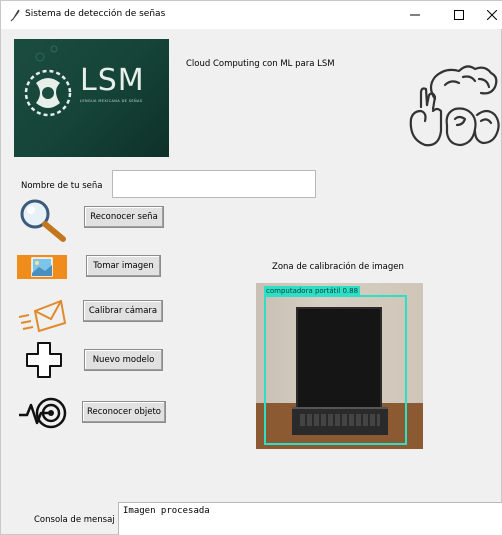  What do you see at coordinates (123, 266) in the screenshot?
I see `take-image-button: Tomar imagen` at bounding box center [123, 266].